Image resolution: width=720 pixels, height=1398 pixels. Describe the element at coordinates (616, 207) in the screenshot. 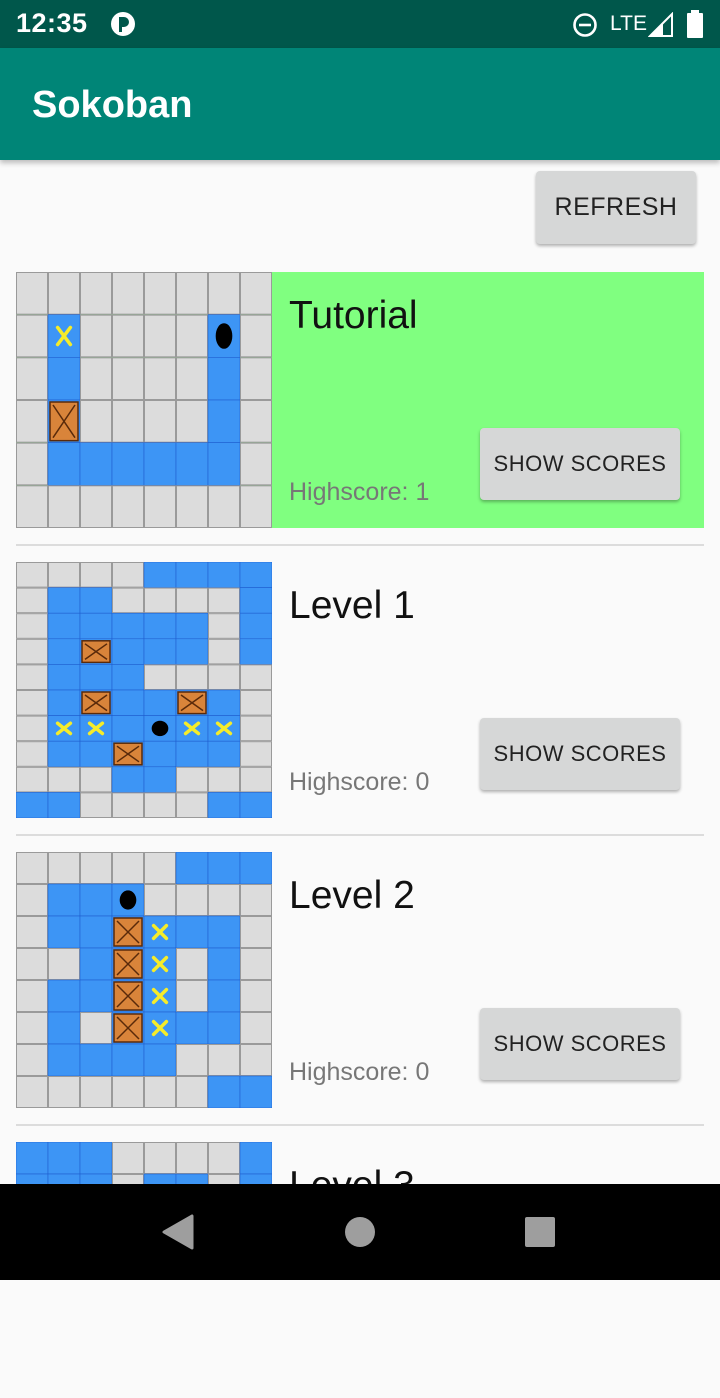

I see `refresh-button: REFRESH` at that location.